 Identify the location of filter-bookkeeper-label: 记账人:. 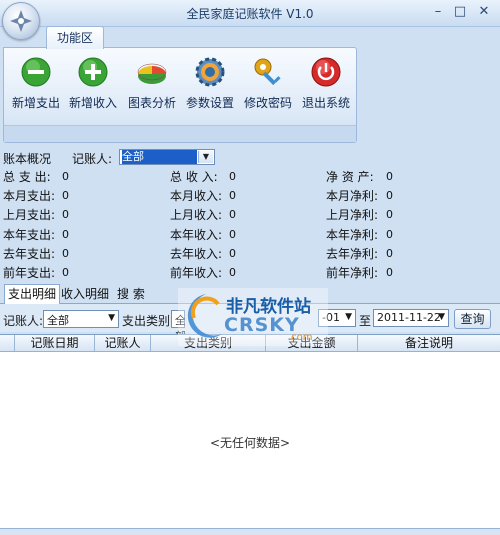
(23, 321).